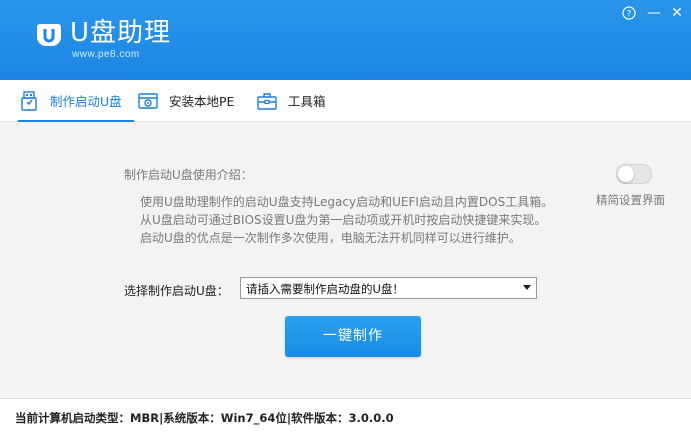 Image resolution: width=691 pixels, height=434 pixels. Describe the element at coordinates (677, 13) in the screenshot. I see `close-button: ✕` at that location.